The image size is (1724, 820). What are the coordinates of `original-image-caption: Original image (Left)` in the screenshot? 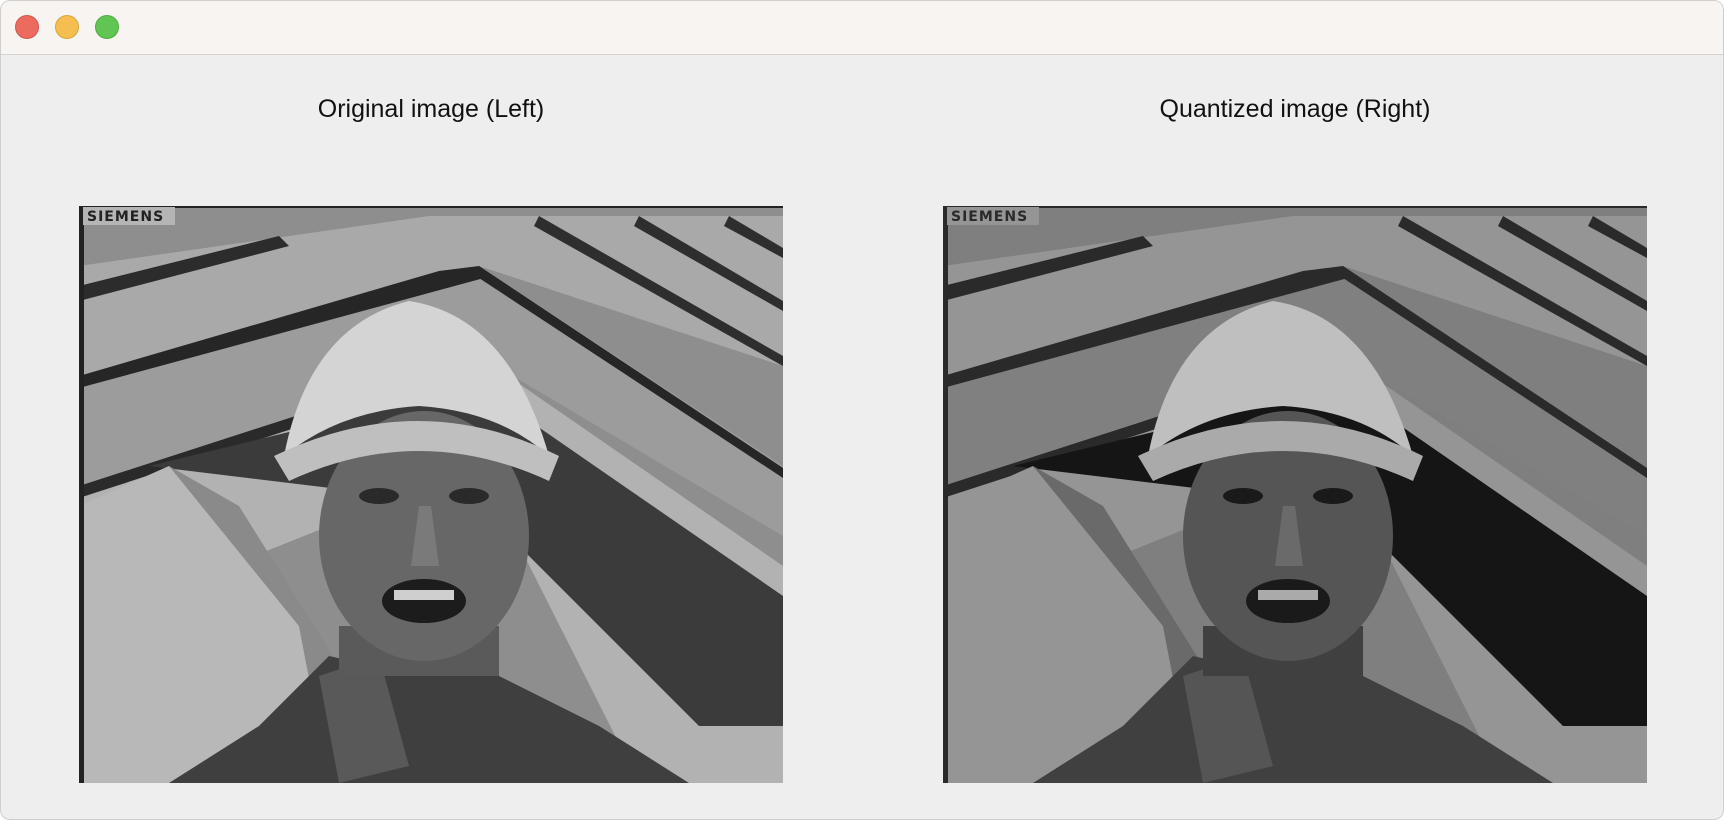 It's located at (431, 109).